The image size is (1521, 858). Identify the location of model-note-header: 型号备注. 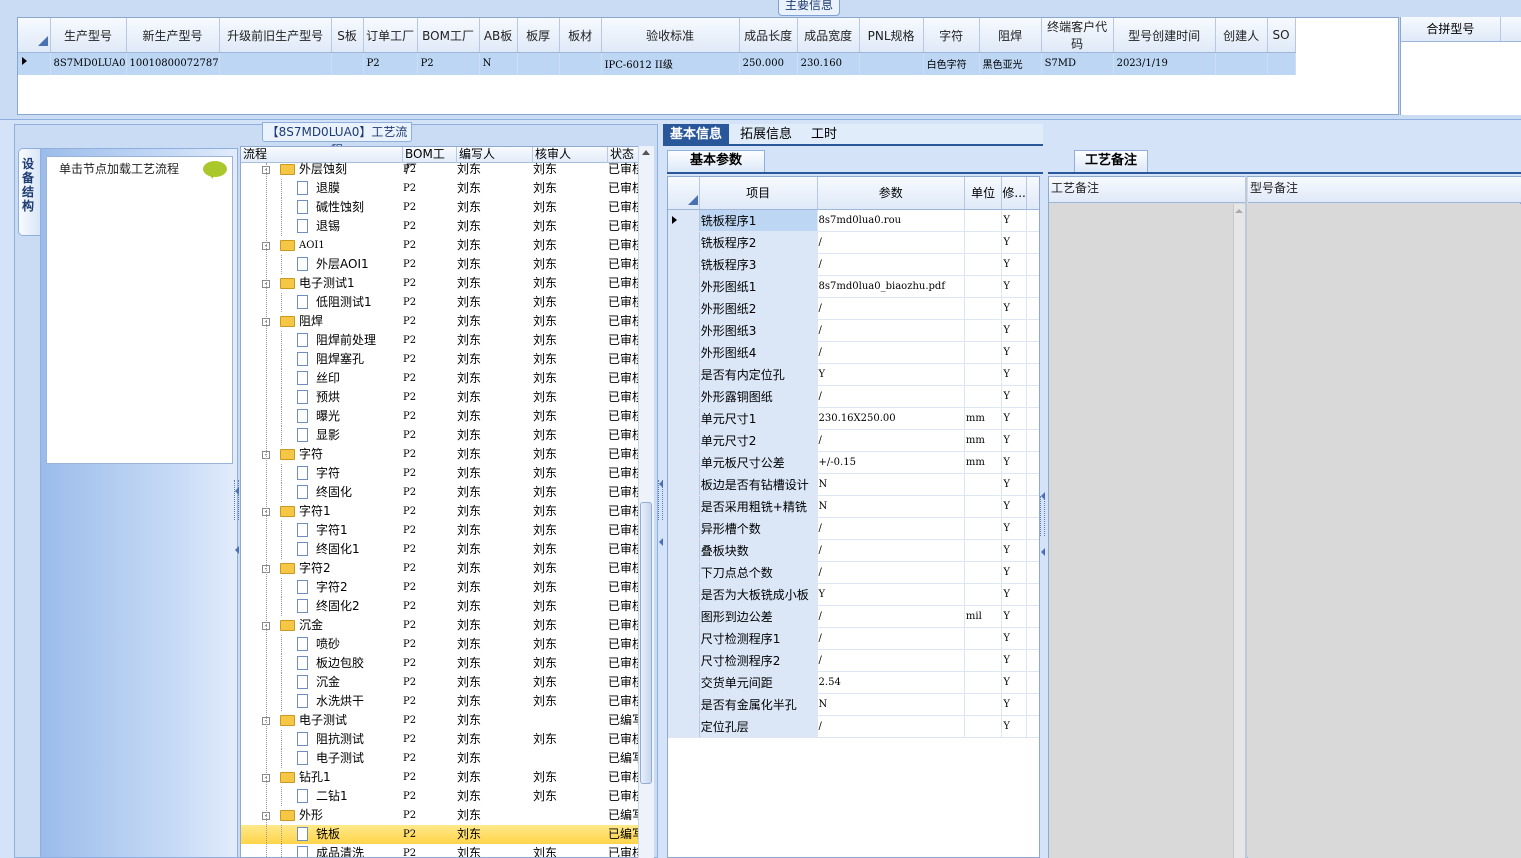
(1384, 190).